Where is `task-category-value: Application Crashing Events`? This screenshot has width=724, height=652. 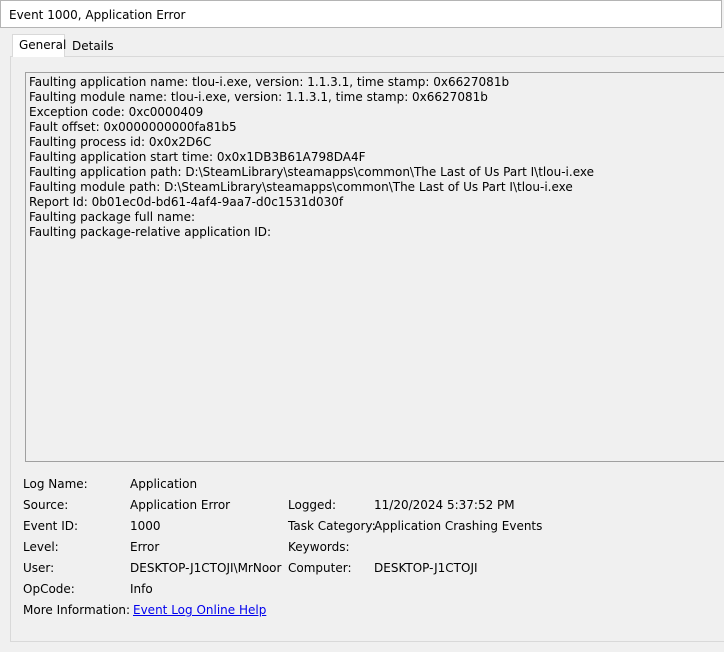
task-category-value: Application Crashing Events is located at coordinates (458, 526).